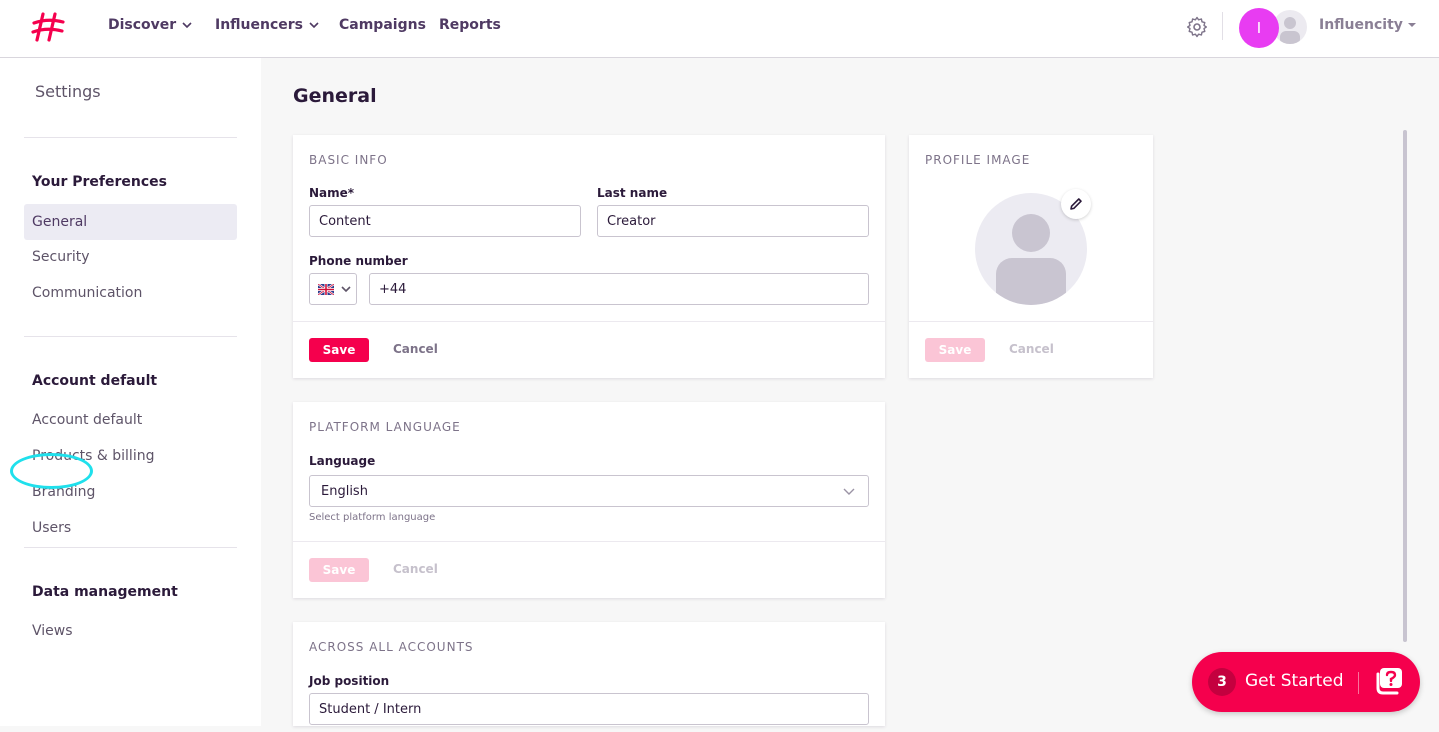  I want to click on scrollbar, so click(1405, 386).